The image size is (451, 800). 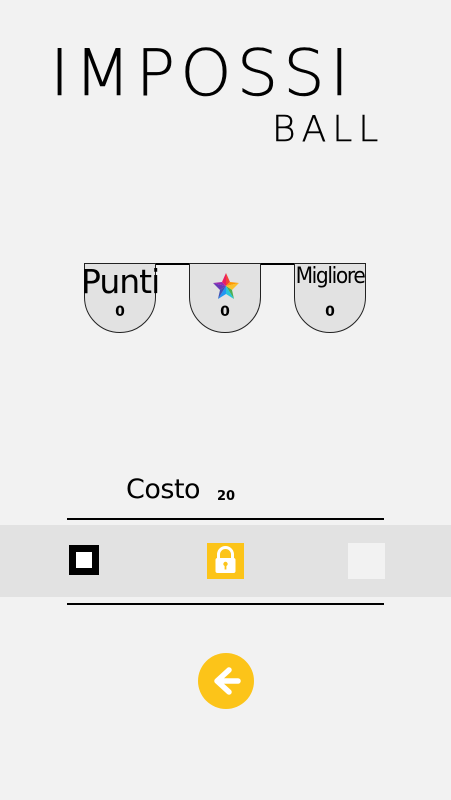 What do you see at coordinates (330, 298) in the screenshot?
I see `stat-migliore: Migliore 0` at bounding box center [330, 298].